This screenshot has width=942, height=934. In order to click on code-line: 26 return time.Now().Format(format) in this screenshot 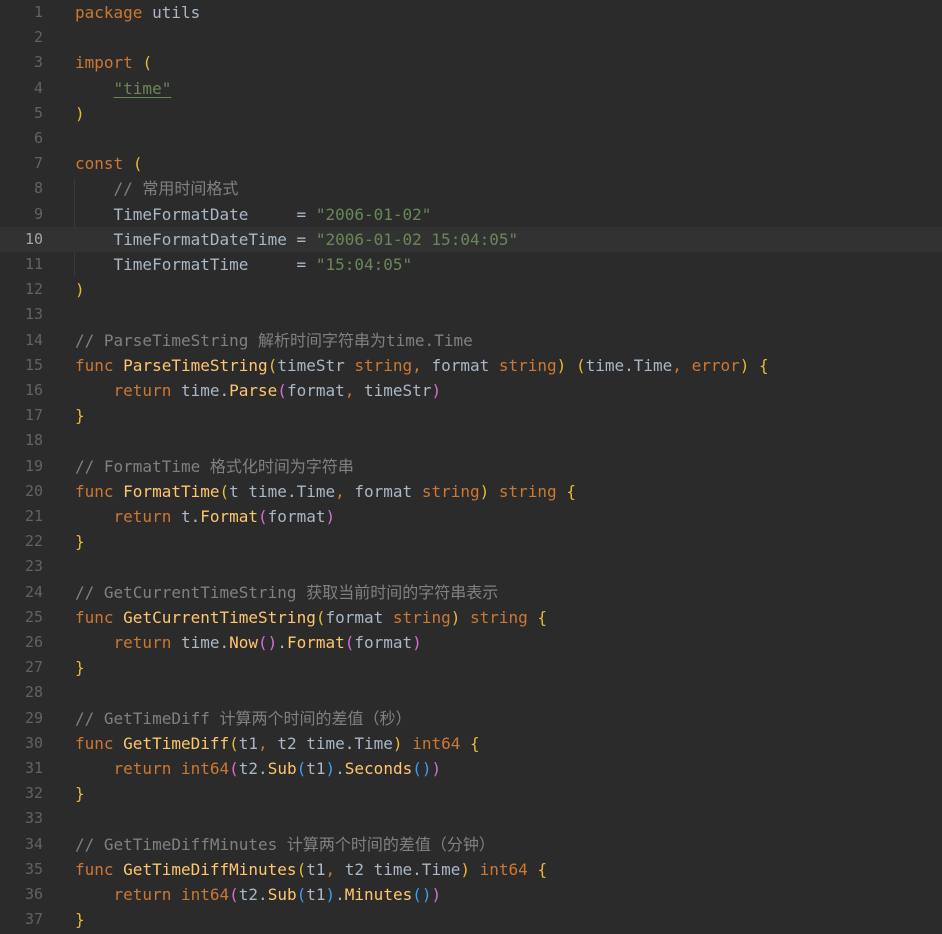, I will do `click(471, 642)`.